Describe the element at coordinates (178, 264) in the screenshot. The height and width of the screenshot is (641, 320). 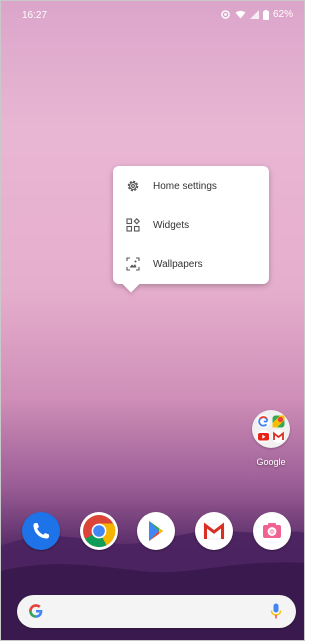
I see `menu-item-label: Wallpapers` at that location.